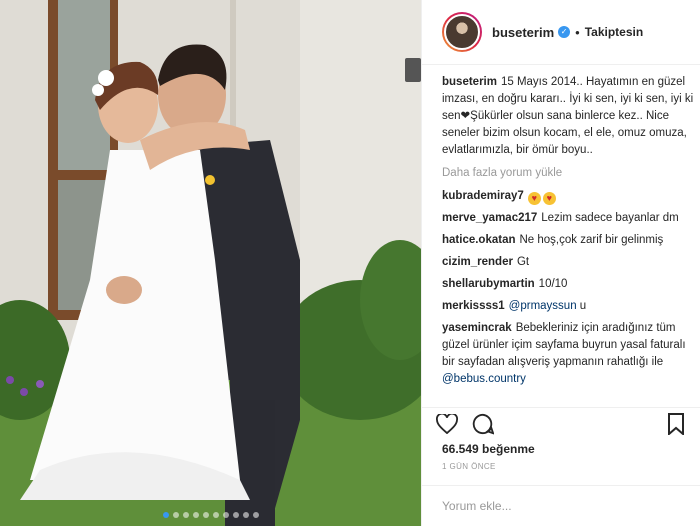  What do you see at coordinates (564, 32) in the screenshot?
I see `verified-badge-icon: ✓` at bounding box center [564, 32].